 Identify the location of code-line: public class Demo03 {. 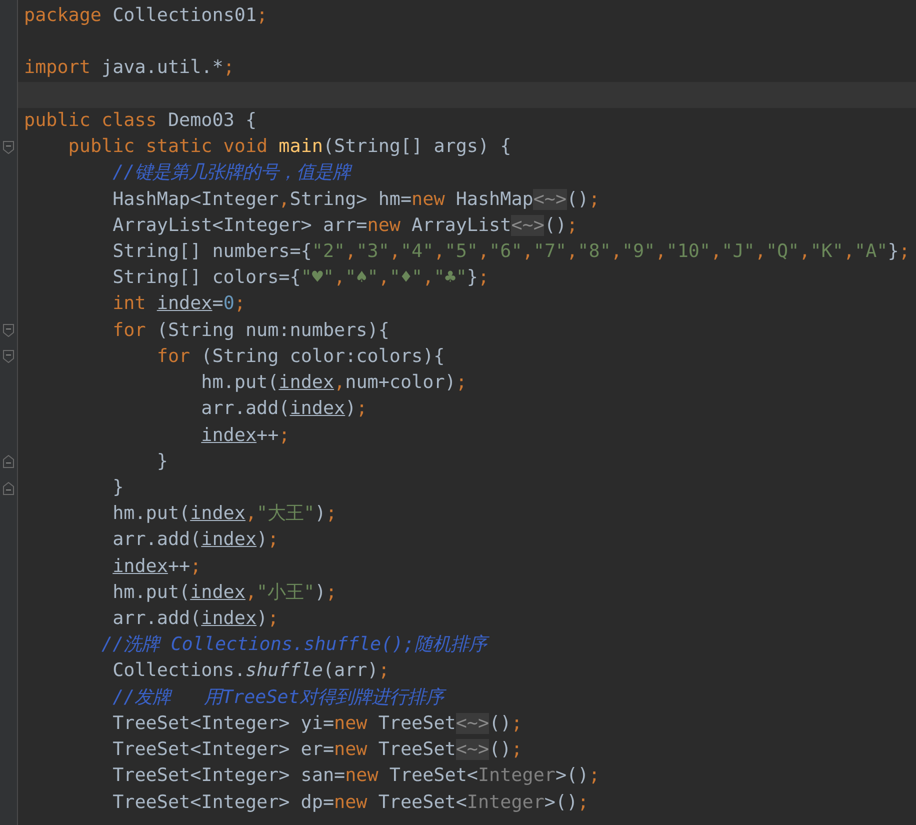
(140, 120).